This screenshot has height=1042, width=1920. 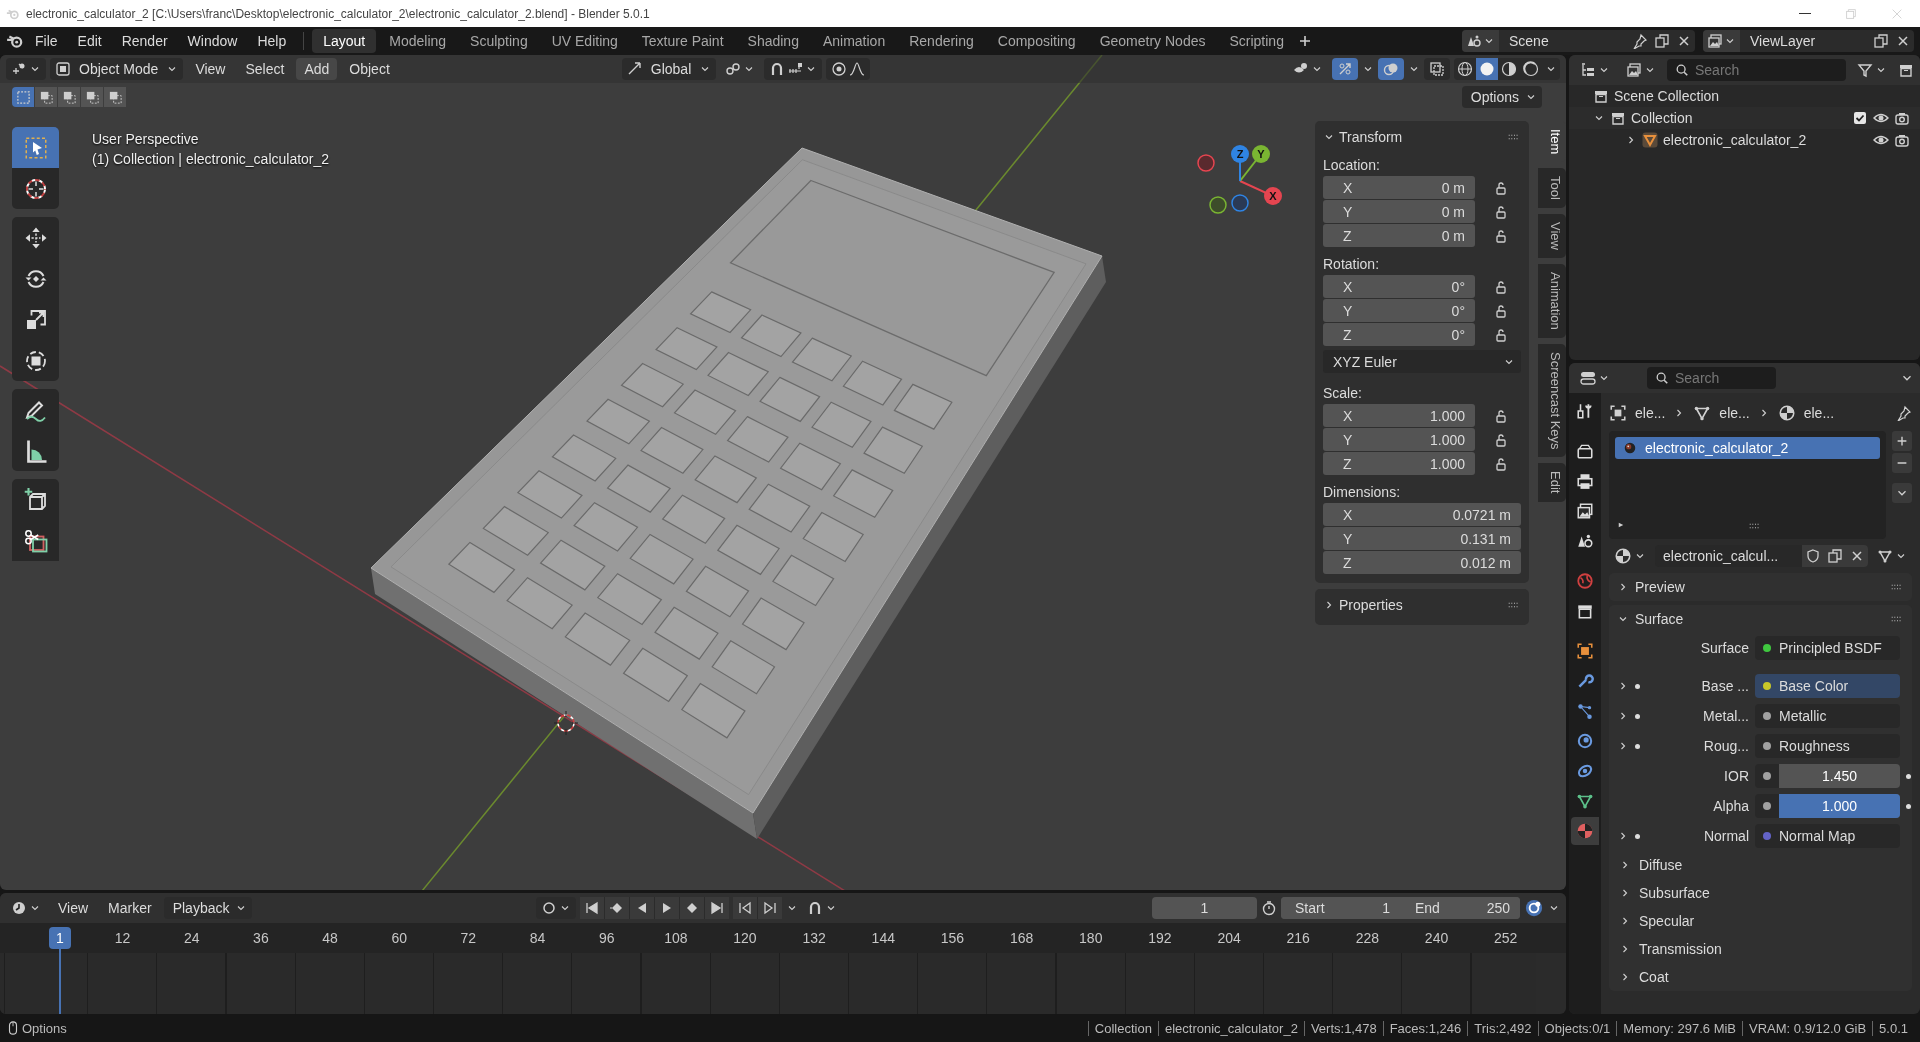 I want to click on workspace-tab: Animation, so click(x=854, y=41).